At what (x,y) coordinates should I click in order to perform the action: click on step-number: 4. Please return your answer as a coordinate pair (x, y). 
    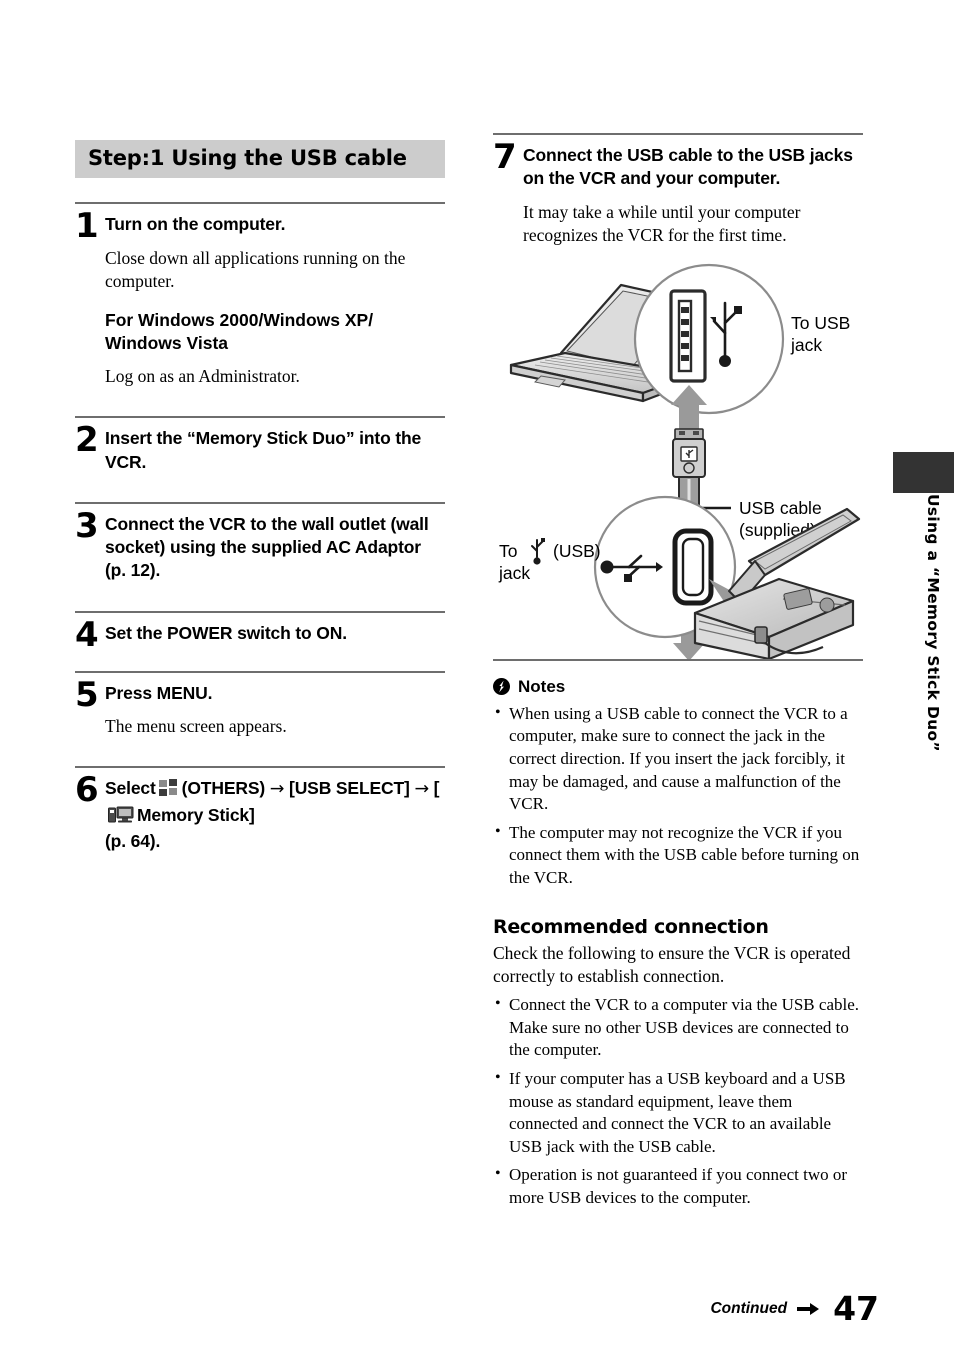
    Looking at the image, I should click on (87, 634).